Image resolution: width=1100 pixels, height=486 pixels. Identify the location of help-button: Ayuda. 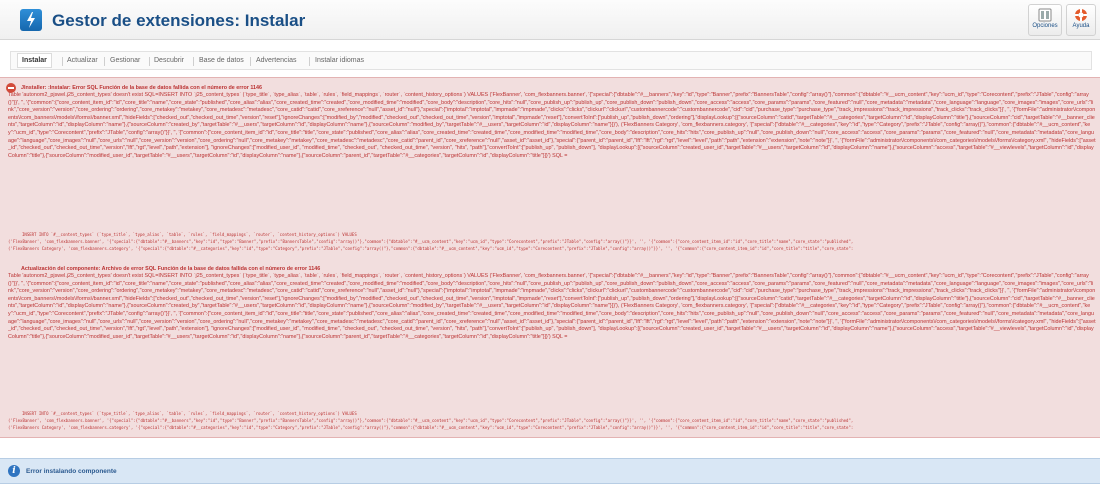
(1081, 20).